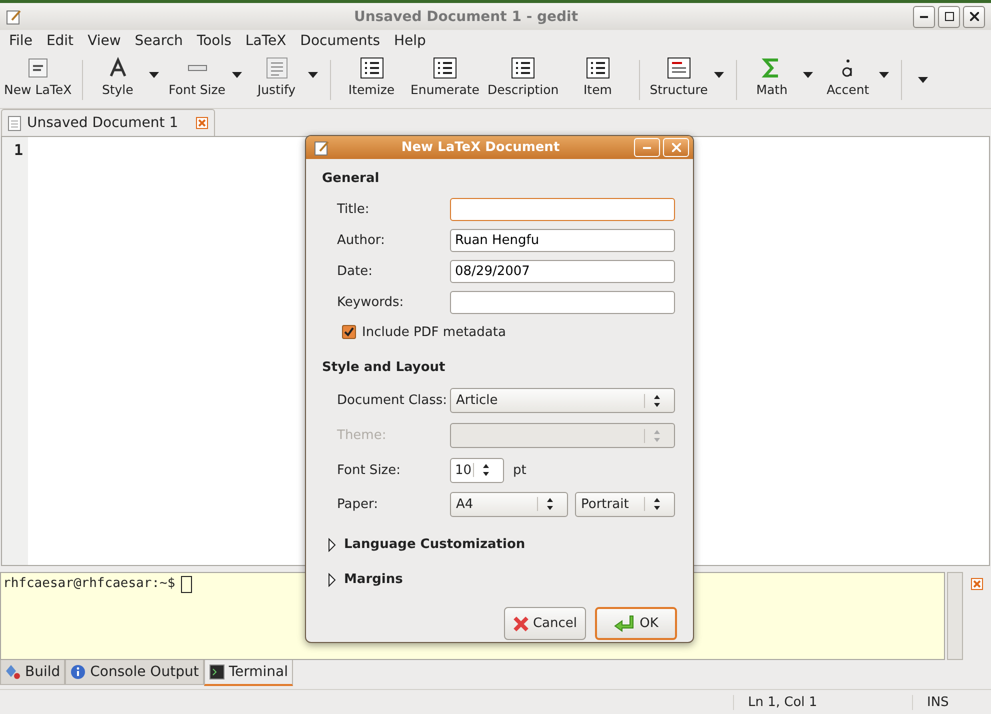  Describe the element at coordinates (89, 583) in the screenshot. I see `terminal-prompt: rhfcaesar@rhfcaesar:~$` at that location.